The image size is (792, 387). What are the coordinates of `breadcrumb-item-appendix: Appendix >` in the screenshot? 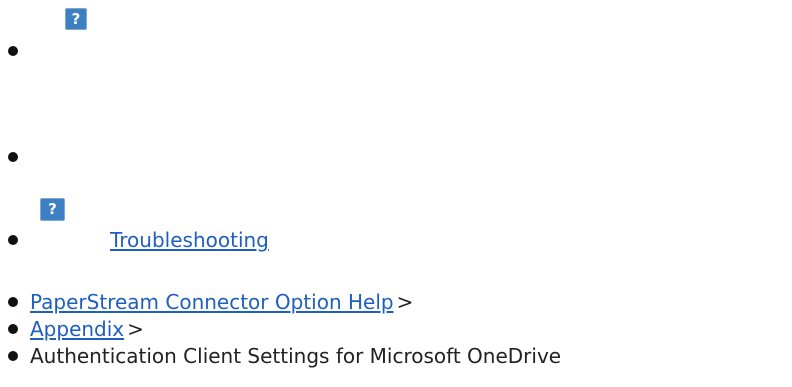 It's located at (110, 329).